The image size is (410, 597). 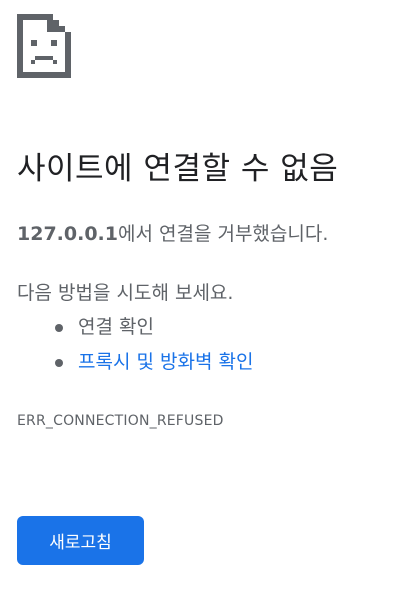 I want to click on reload-button: 새로고침, so click(x=80, y=540).